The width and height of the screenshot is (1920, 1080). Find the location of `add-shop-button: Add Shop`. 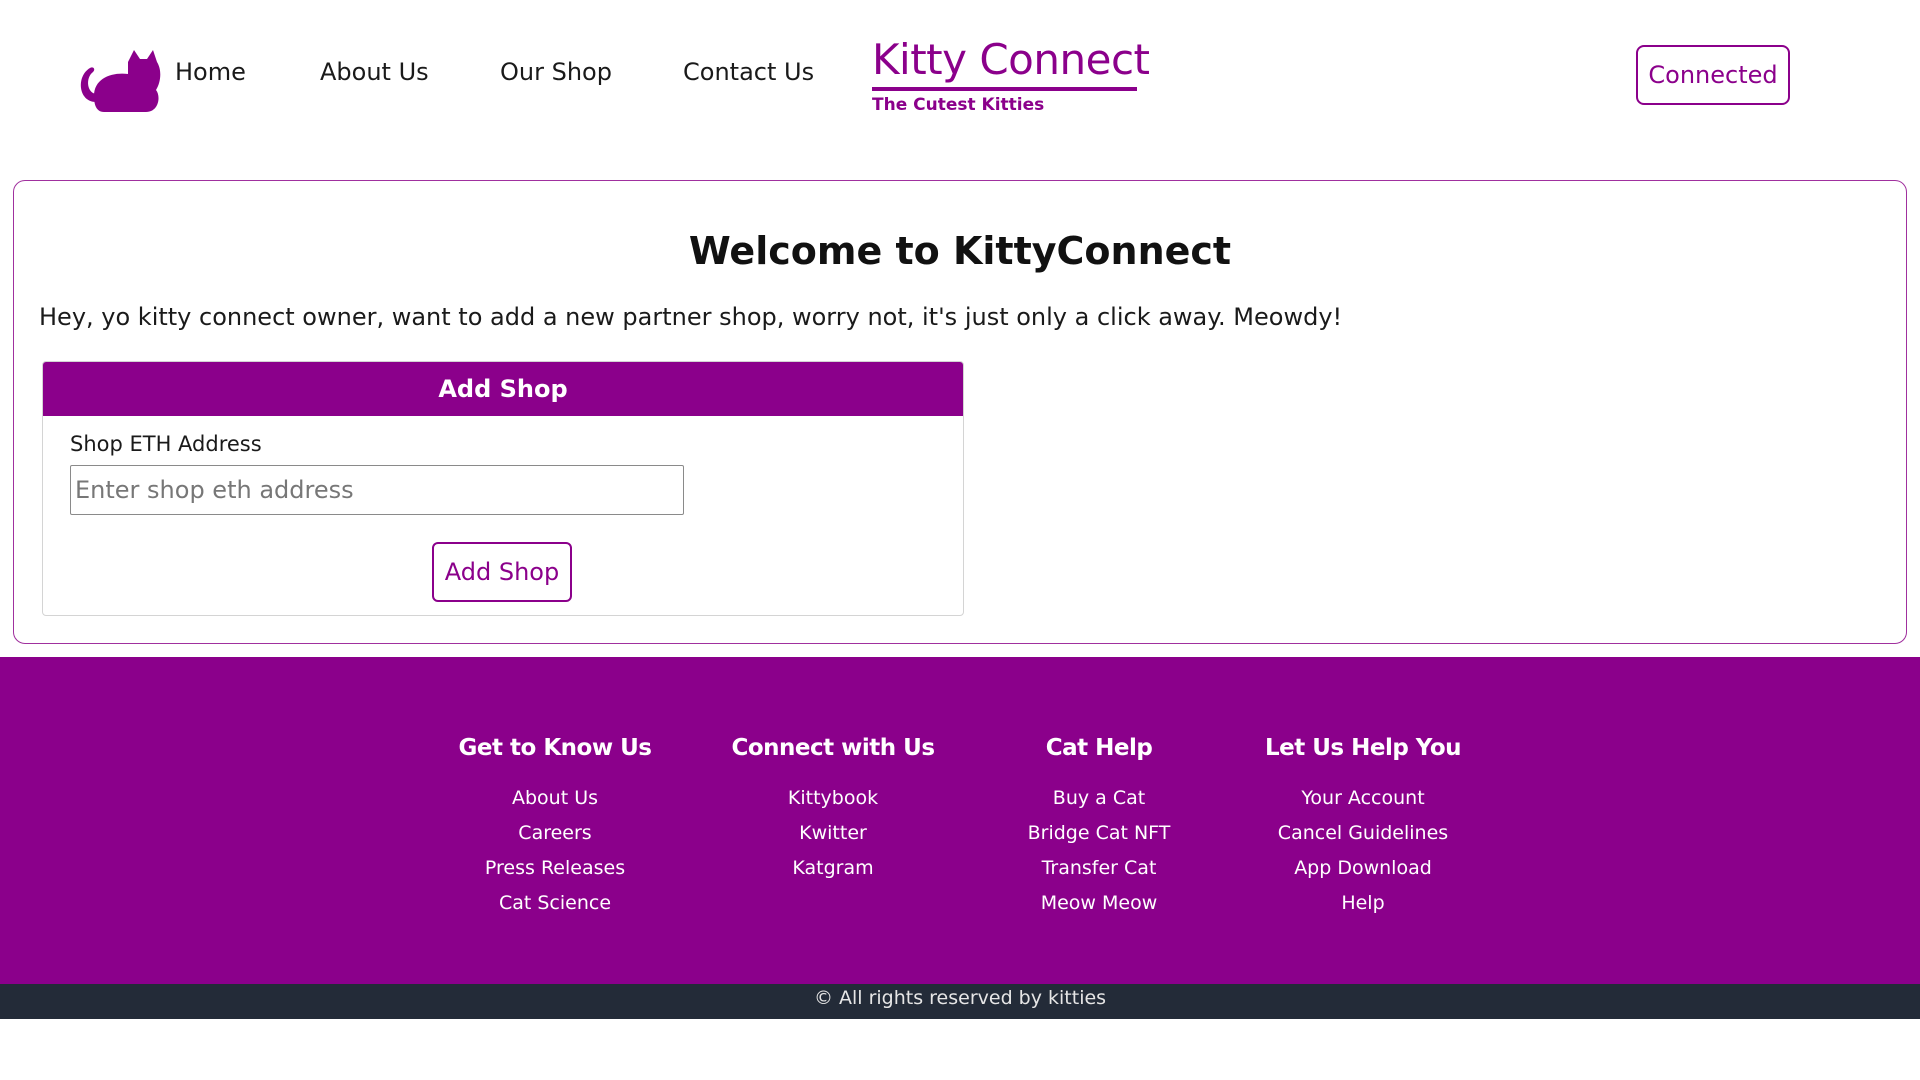

add-shop-button: Add Shop is located at coordinates (502, 572).